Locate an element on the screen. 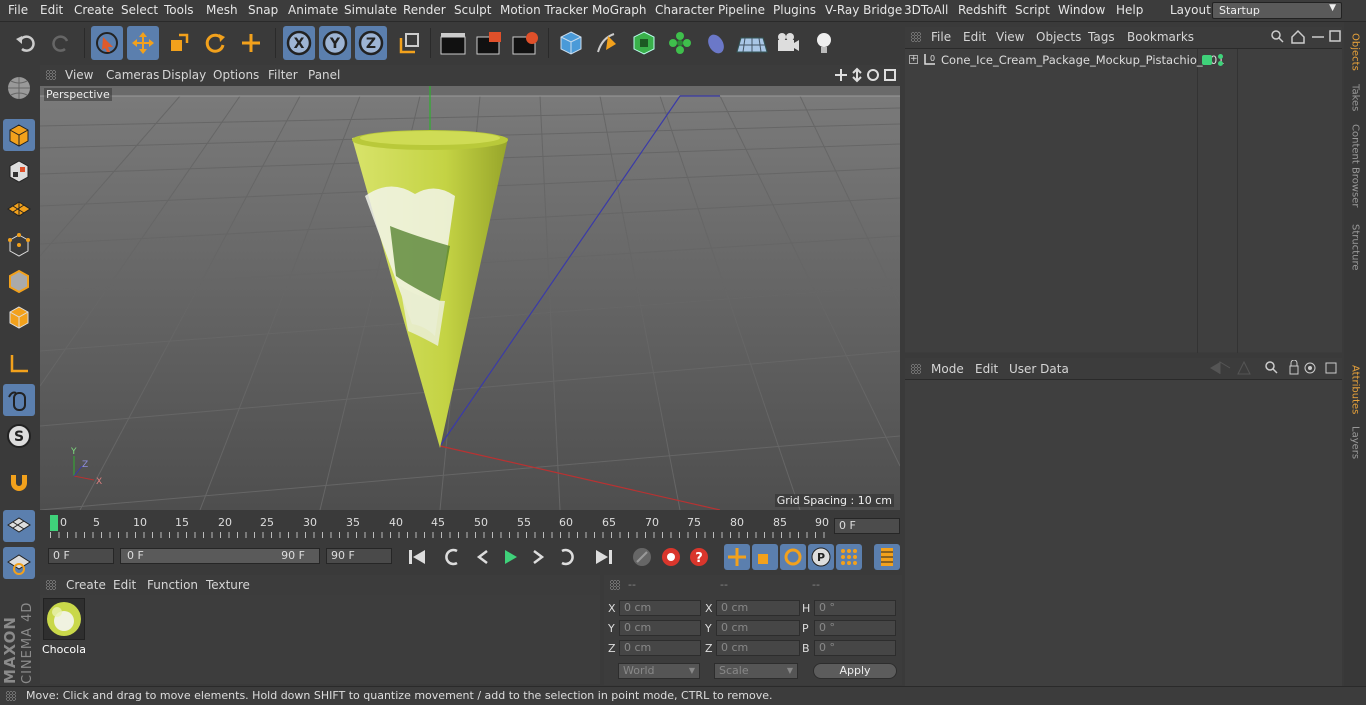 The width and height of the screenshot is (1366, 705). menu-3dtoall: 3DToAll is located at coordinates (926, 10).